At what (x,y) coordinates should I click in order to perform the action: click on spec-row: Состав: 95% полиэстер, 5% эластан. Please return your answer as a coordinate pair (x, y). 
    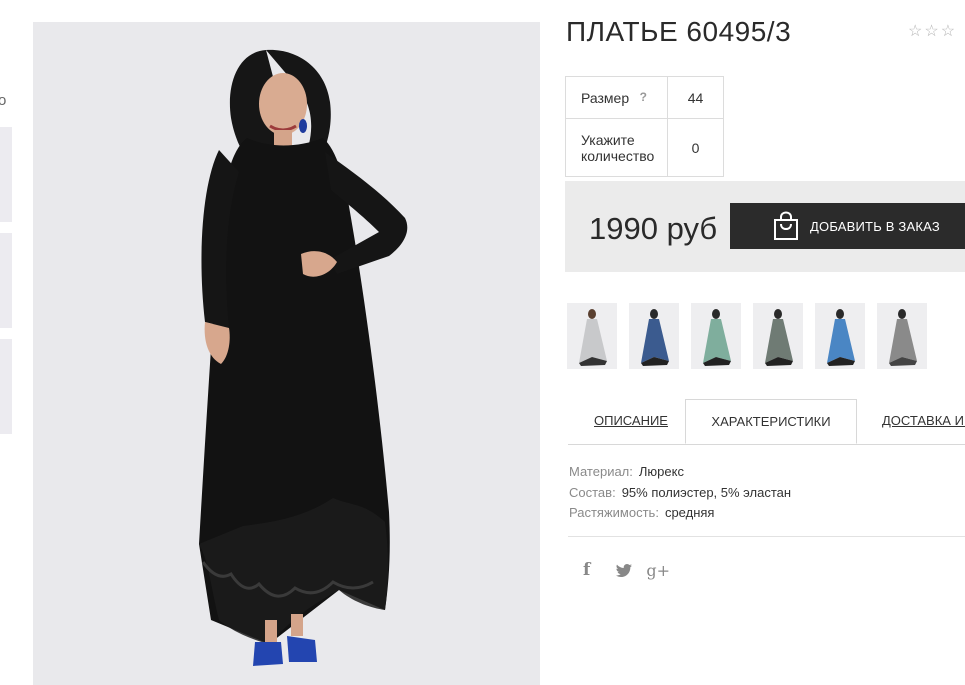
    Looking at the image, I should click on (680, 493).